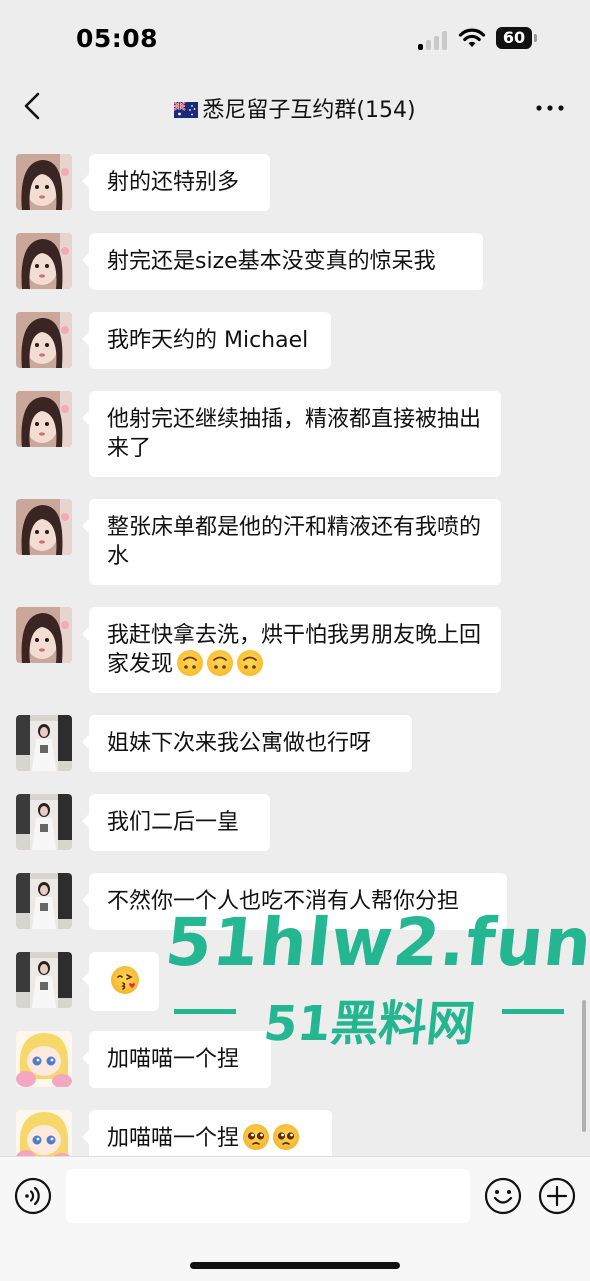 The width and height of the screenshot is (590, 1281). I want to click on message-text: 射完还是size基本没变真的惊呆我, so click(271, 261).